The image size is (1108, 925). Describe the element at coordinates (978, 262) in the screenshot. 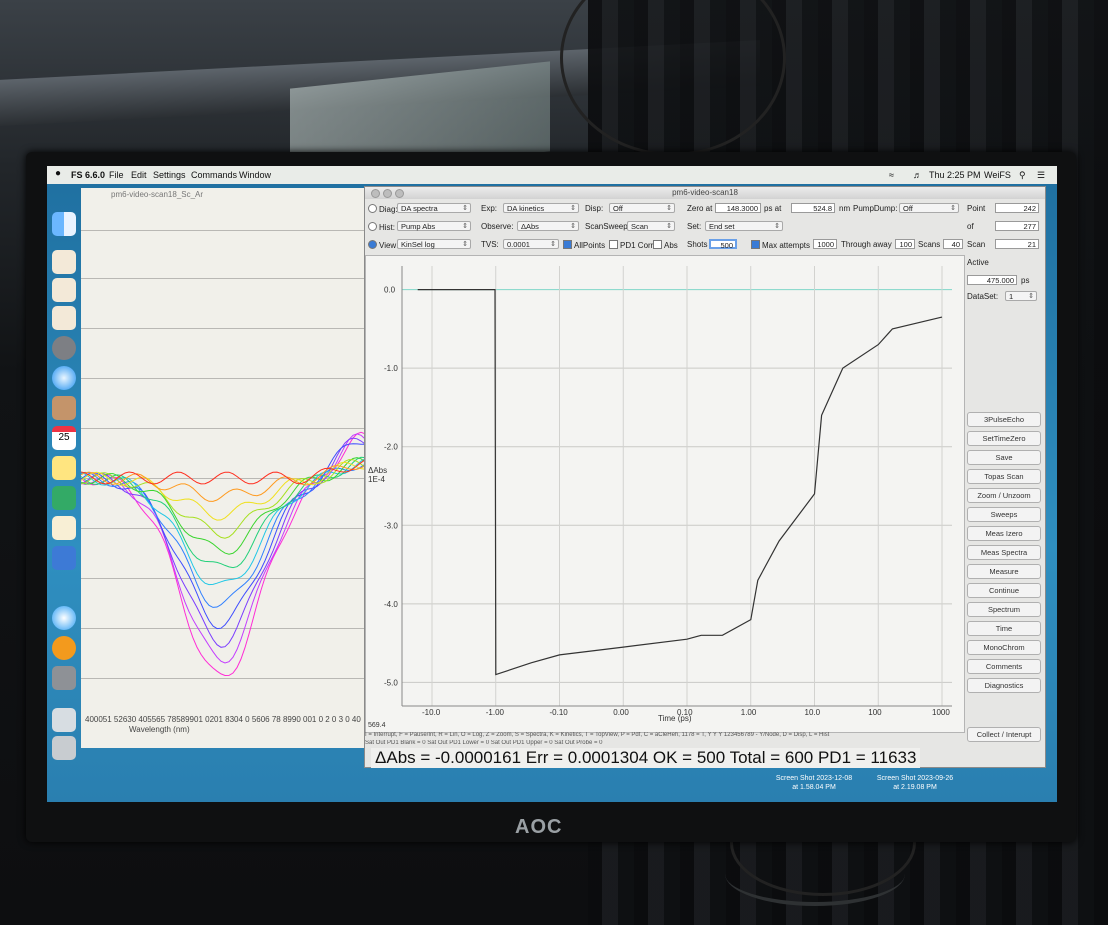

I see `active-label: Active` at that location.